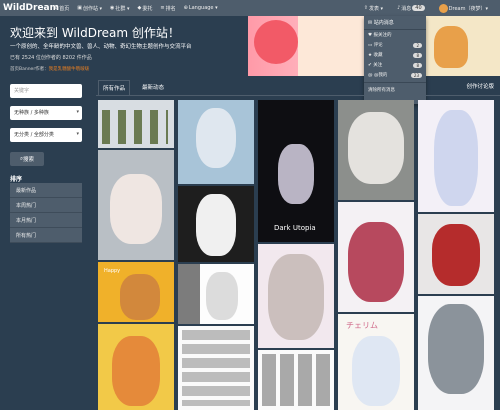  What do you see at coordinates (399, 8) in the screenshot?
I see `bell-icon: ♪` at bounding box center [399, 8].